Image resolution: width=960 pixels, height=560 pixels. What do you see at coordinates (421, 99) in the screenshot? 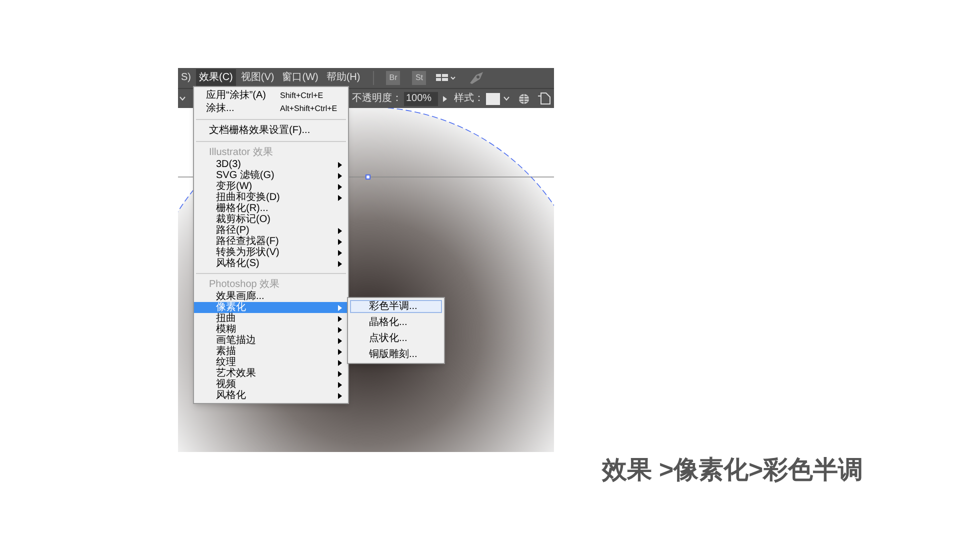
I see `opacity-field: 100%` at bounding box center [421, 99].